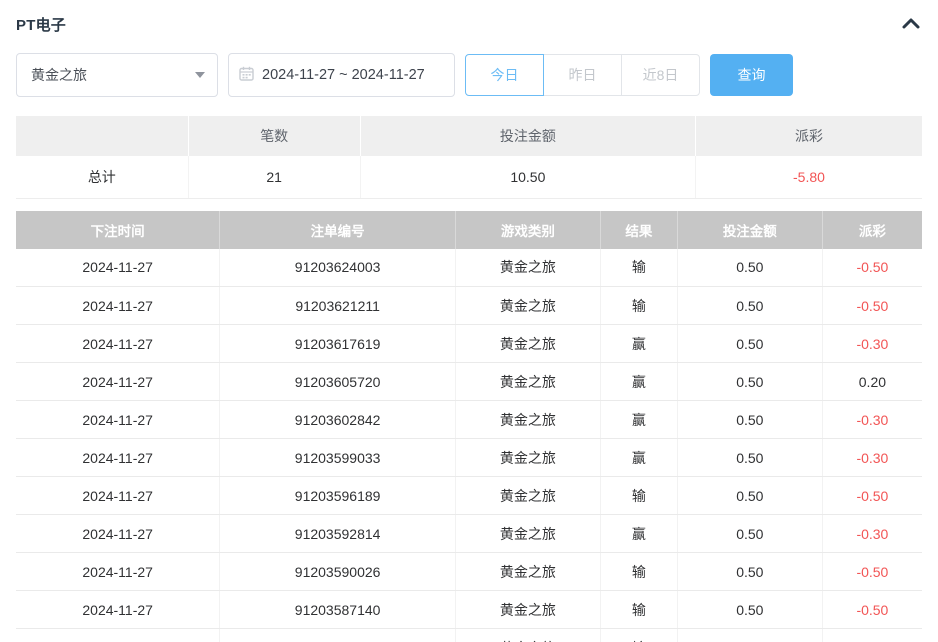 This screenshot has width=938, height=642. Describe the element at coordinates (469, 419) in the screenshot. I see `table-row: 2024-11-27 91203602842 黄金之旅 赢 0.50 -0.30` at that location.